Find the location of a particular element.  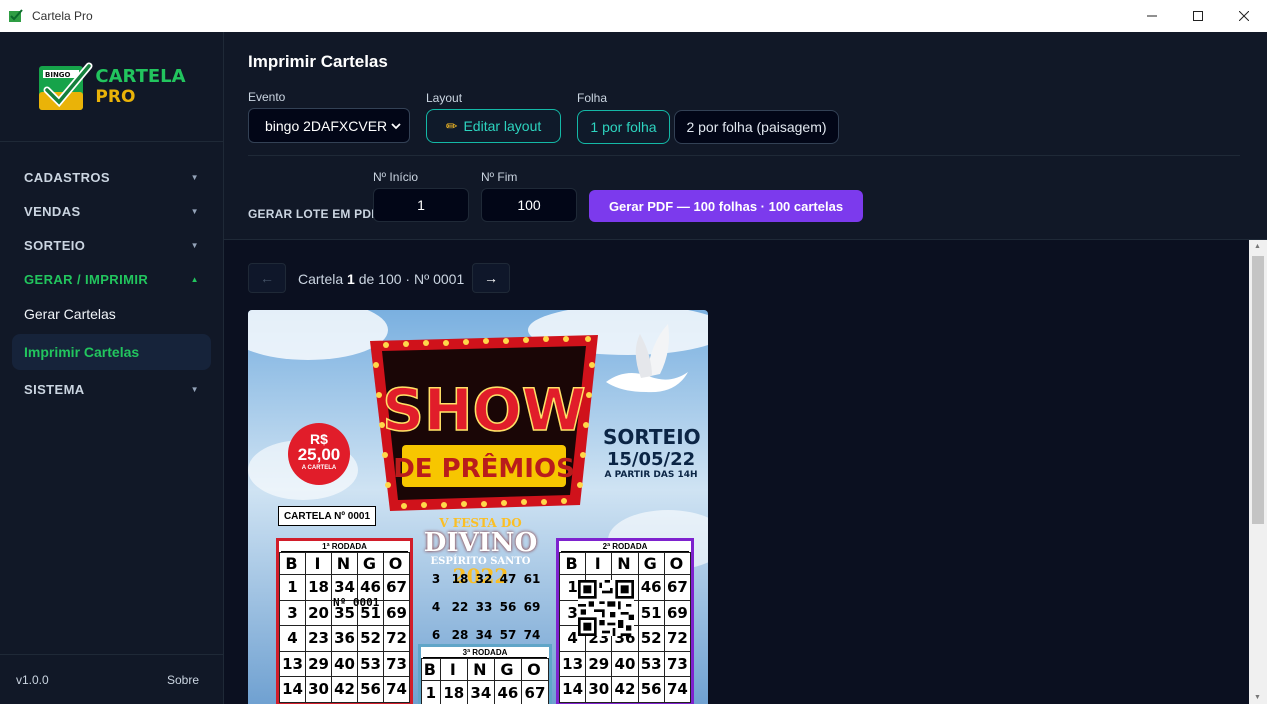

bingo-row: 13 29 40 53 73 is located at coordinates (625, 663).